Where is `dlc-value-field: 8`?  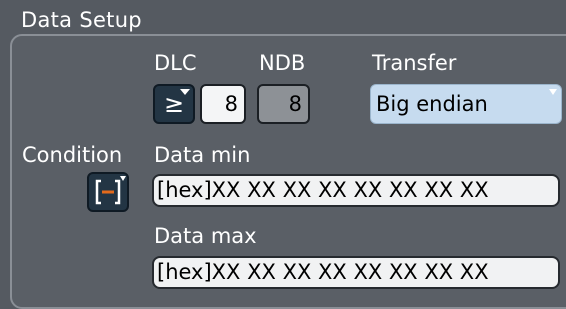 dlc-value-field: 8 is located at coordinates (223, 104).